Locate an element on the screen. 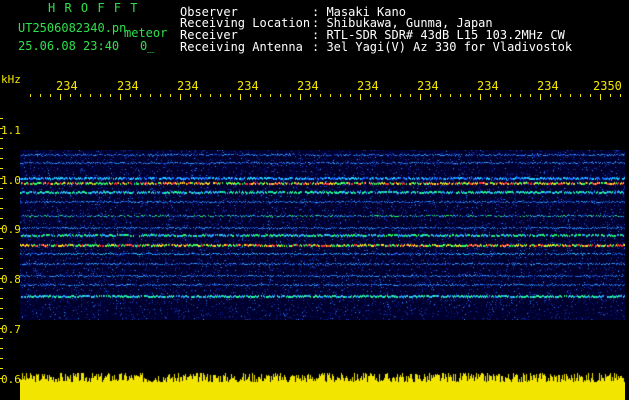 The width and height of the screenshot is (629, 400). y-tick-label: 1.1 is located at coordinates (11, 130).